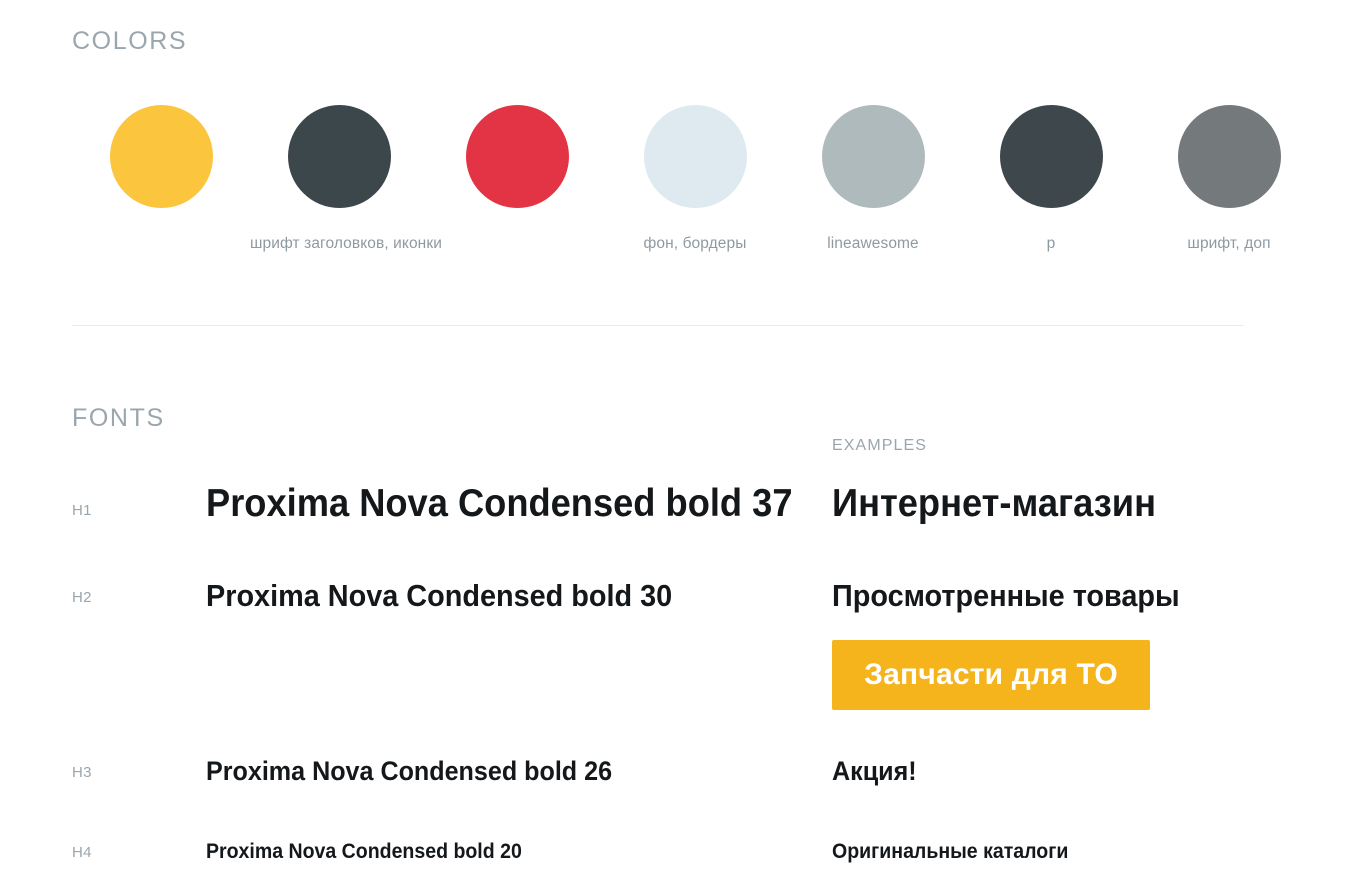 Image resolution: width=1350 pixels, height=888 pixels. I want to click on colors-section-title: COLORS, so click(130, 41).